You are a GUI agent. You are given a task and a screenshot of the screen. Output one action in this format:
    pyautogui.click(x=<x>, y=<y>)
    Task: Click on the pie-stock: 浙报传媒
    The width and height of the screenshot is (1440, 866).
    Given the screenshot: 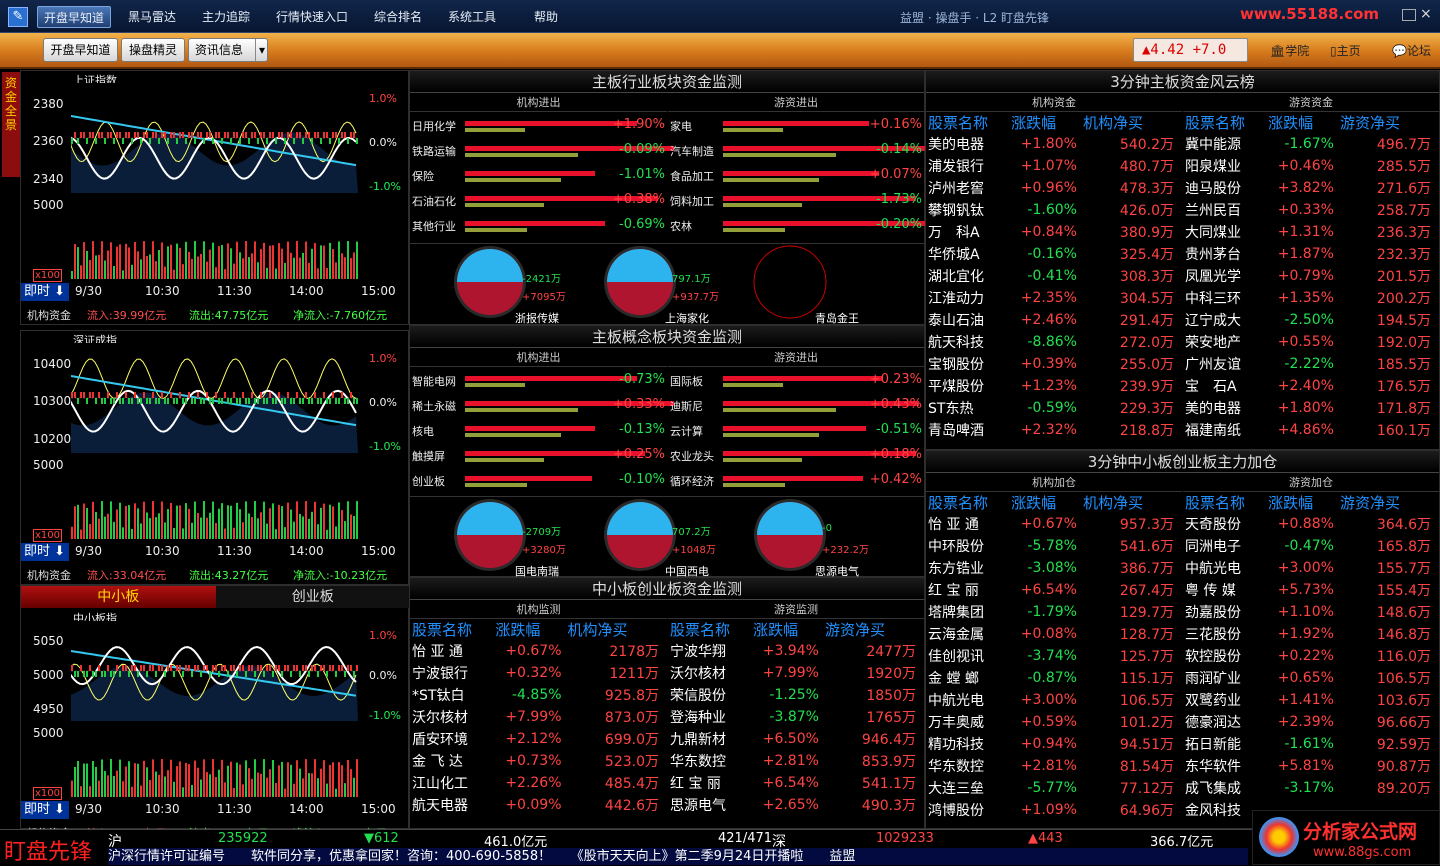 What is the action you would take?
    pyautogui.click(x=537, y=318)
    